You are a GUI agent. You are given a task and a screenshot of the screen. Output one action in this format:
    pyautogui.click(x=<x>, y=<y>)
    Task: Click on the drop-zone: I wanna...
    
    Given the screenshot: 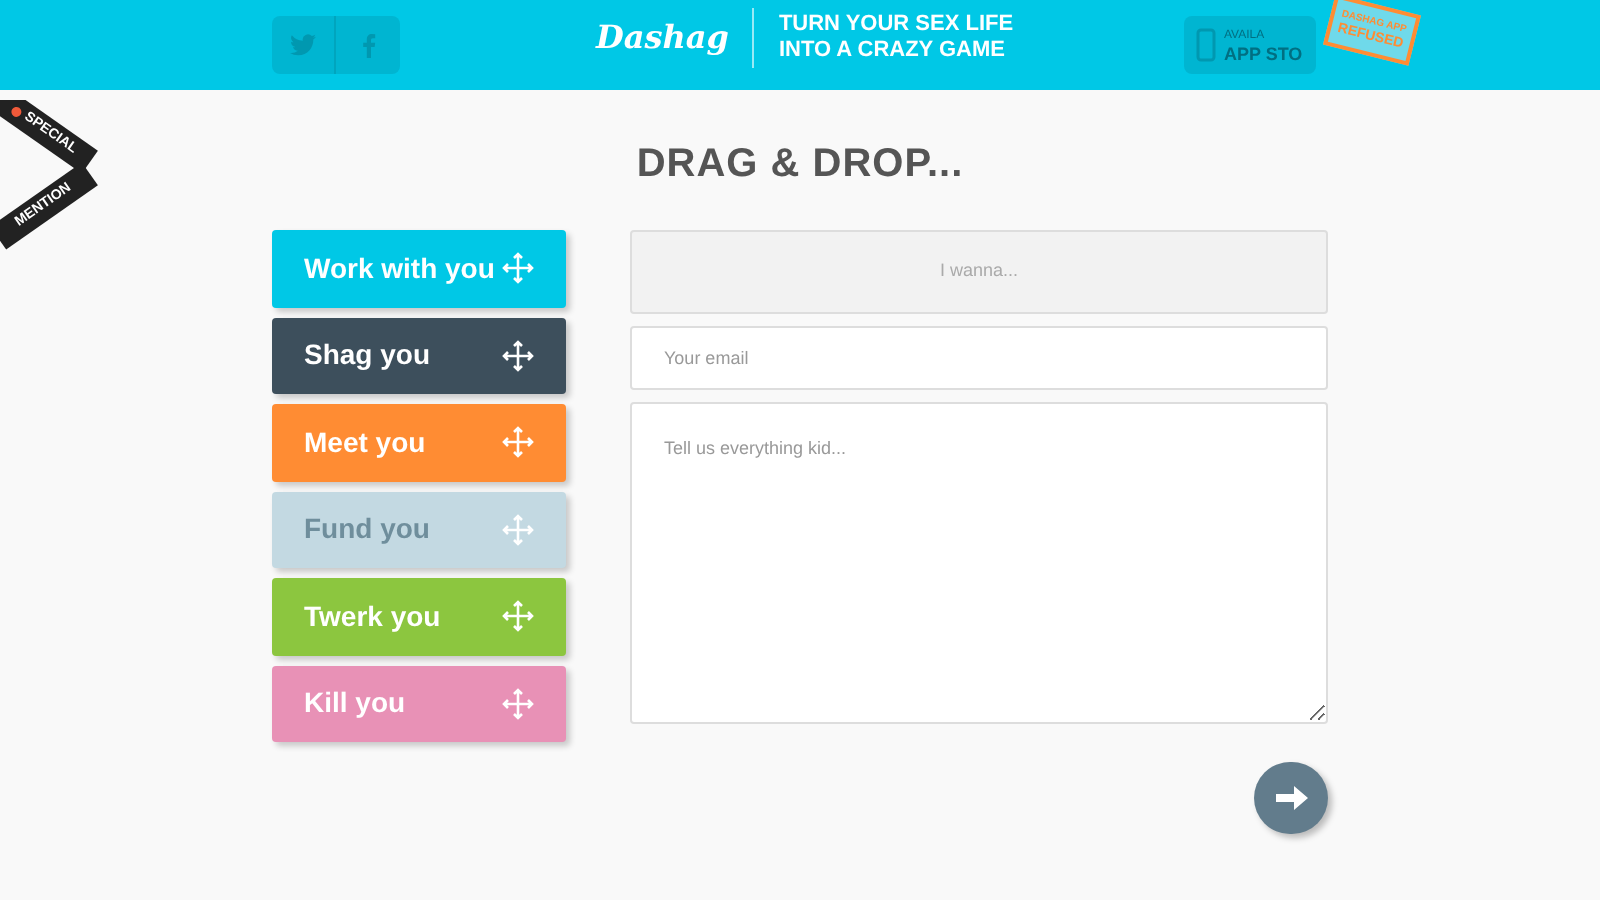 What is the action you would take?
    pyautogui.click(x=979, y=272)
    